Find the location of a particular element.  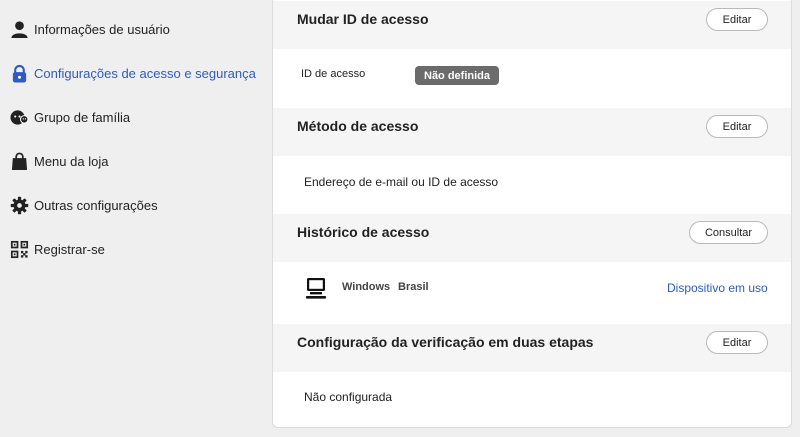

user-icon is located at coordinates (19, 29).